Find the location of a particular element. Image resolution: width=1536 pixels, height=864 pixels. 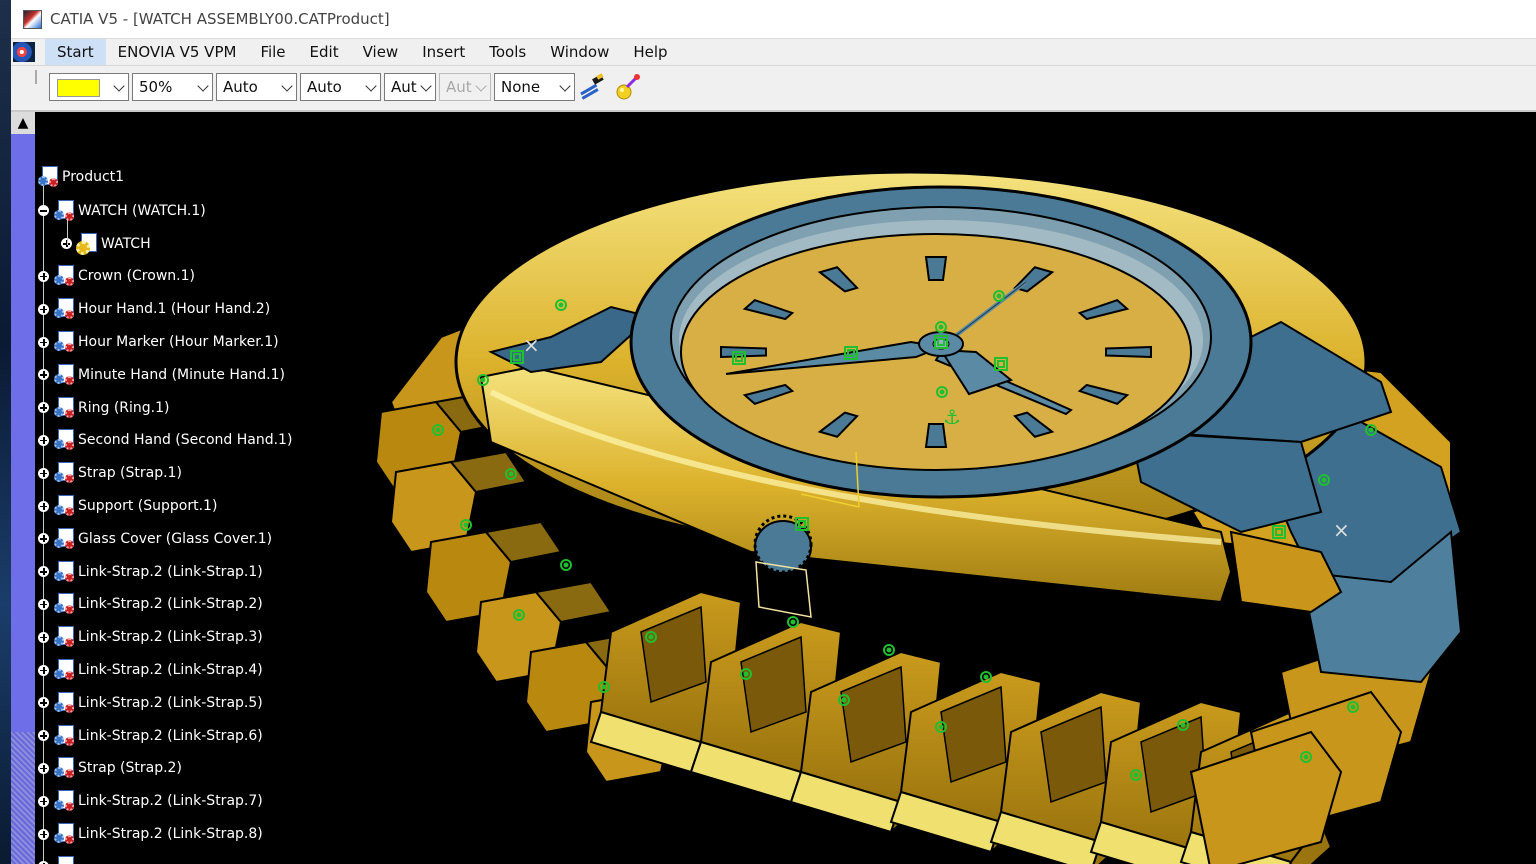

tree-node-label: Second Hand (Second Hand.1) is located at coordinates (185, 440).